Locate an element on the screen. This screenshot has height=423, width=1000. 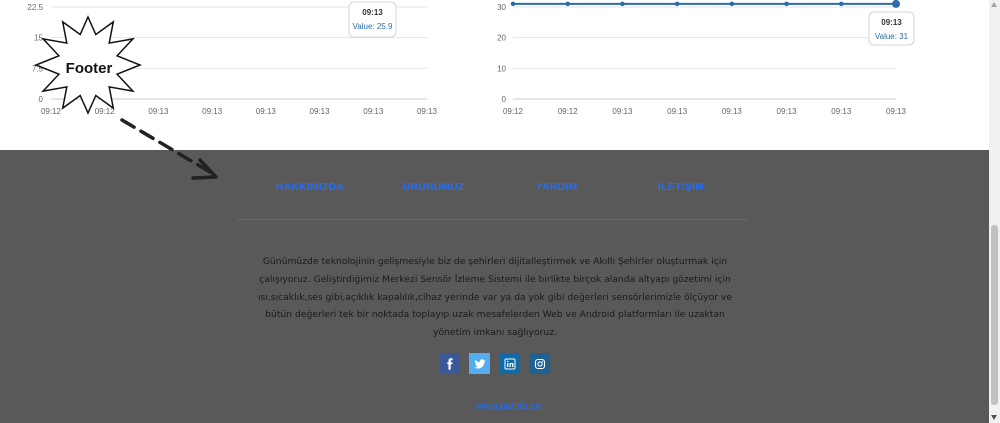
y-tick-label: 30 is located at coordinates (501, 7).